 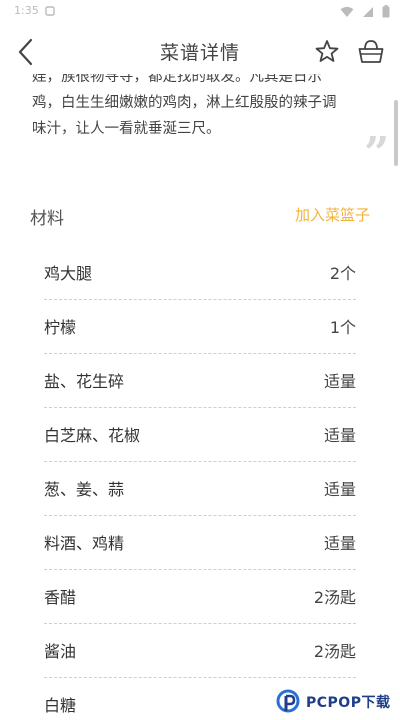 What do you see at coordinates (68, 273) in the screenshot?
I see `ingredient-name: 鸡大腿` at bounding box center [68, 273].